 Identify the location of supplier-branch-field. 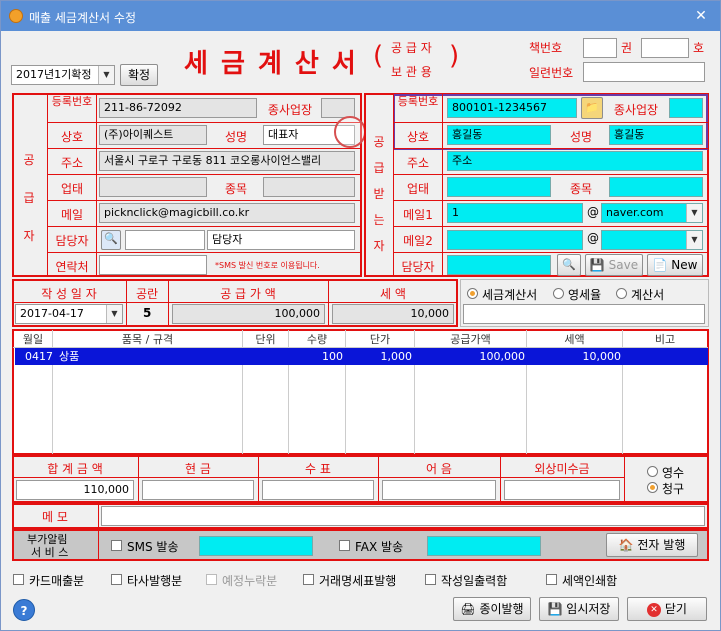
(338, 108).